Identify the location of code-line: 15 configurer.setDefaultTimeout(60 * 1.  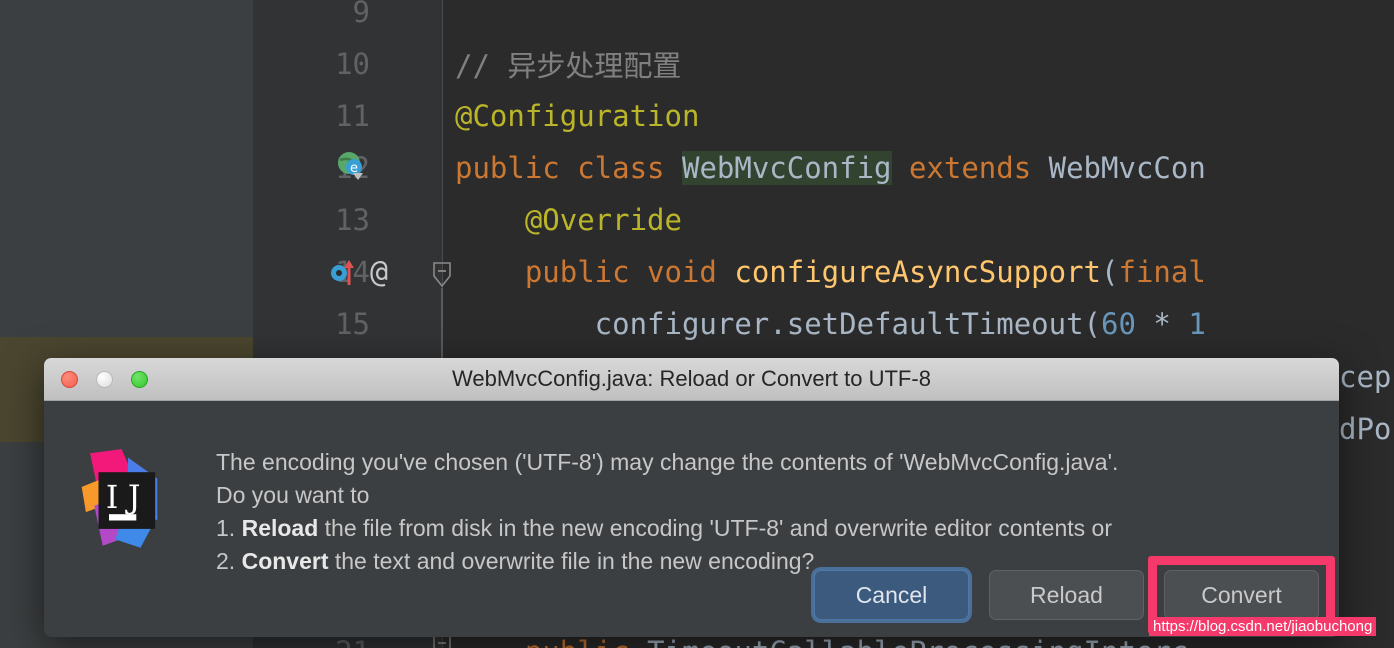
(827, 324).